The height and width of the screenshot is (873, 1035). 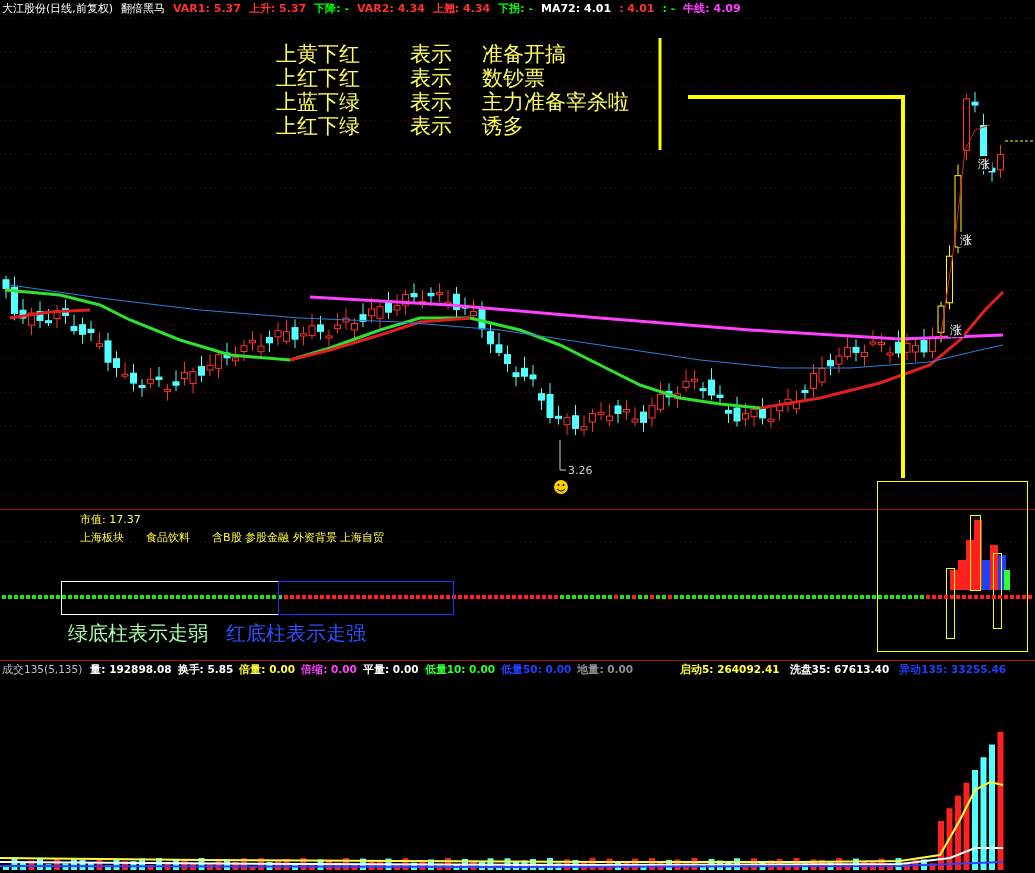 What do you see at coordinates (561, 487) in the screenshot?
I see `smiley-icon` at bounding box center [561, 487].